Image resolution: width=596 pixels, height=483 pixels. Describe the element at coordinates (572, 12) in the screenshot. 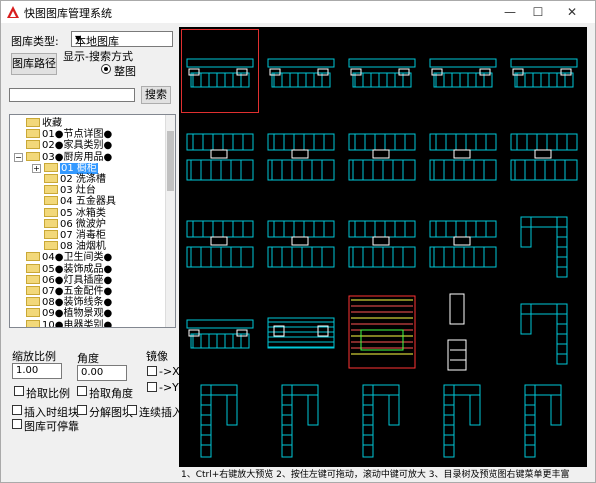

I see `close-button: ✕` at that location.